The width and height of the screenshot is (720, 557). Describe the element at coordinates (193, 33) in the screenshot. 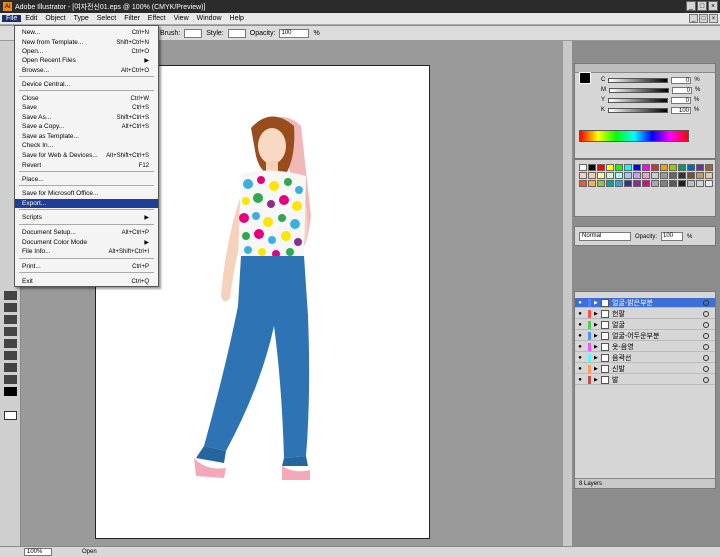

I see `brush-dropdown` at that location.